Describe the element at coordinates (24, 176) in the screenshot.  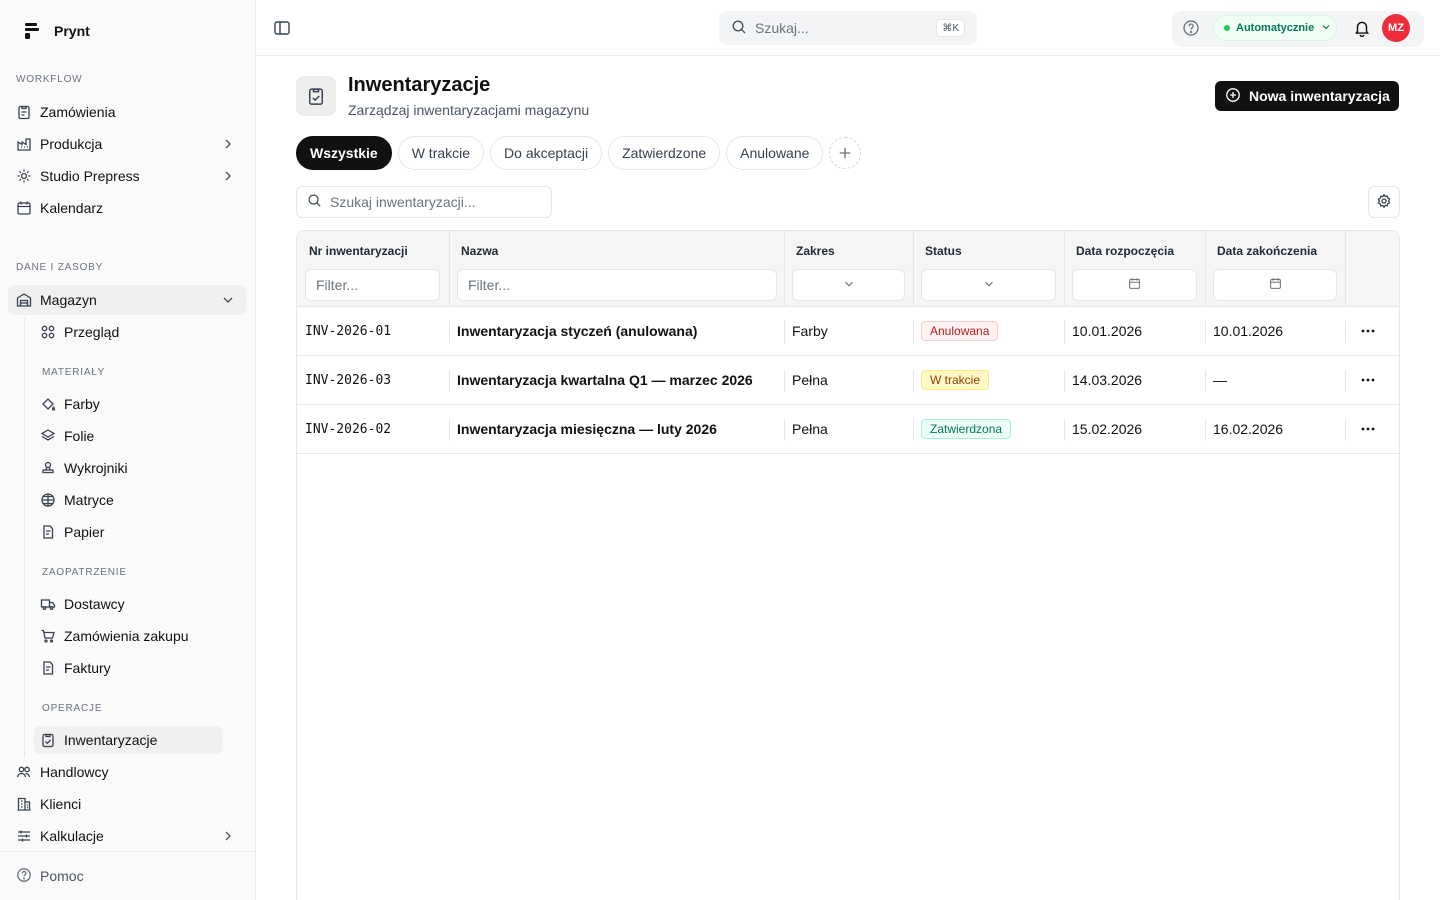
I see `sparkle-icon` at that location.